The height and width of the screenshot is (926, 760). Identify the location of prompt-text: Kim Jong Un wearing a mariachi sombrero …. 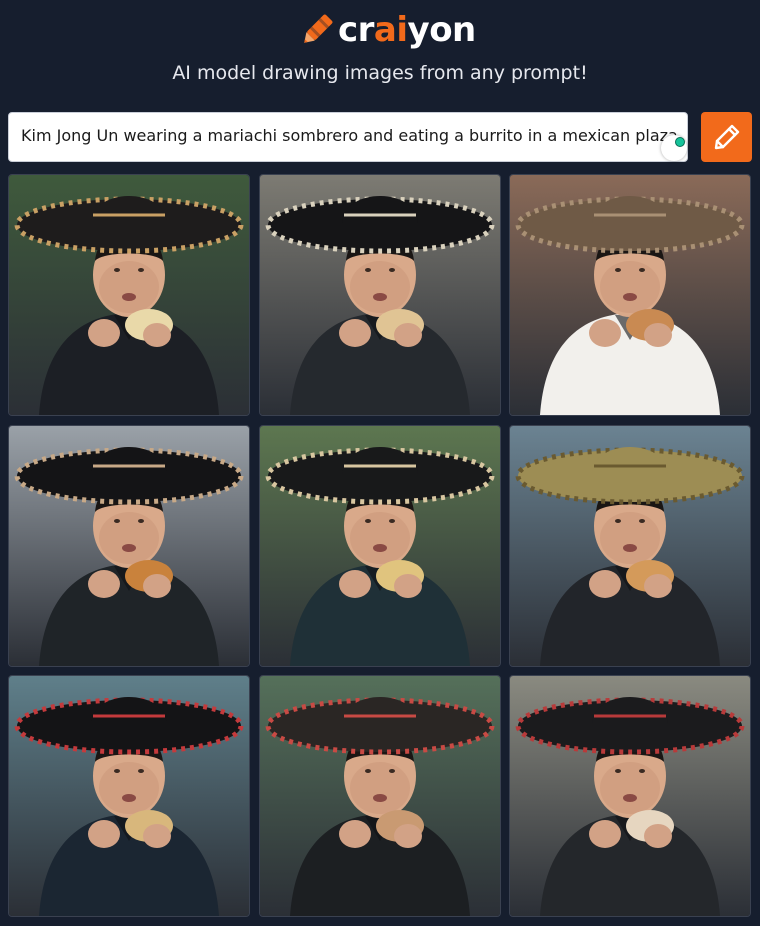
(352, 137).